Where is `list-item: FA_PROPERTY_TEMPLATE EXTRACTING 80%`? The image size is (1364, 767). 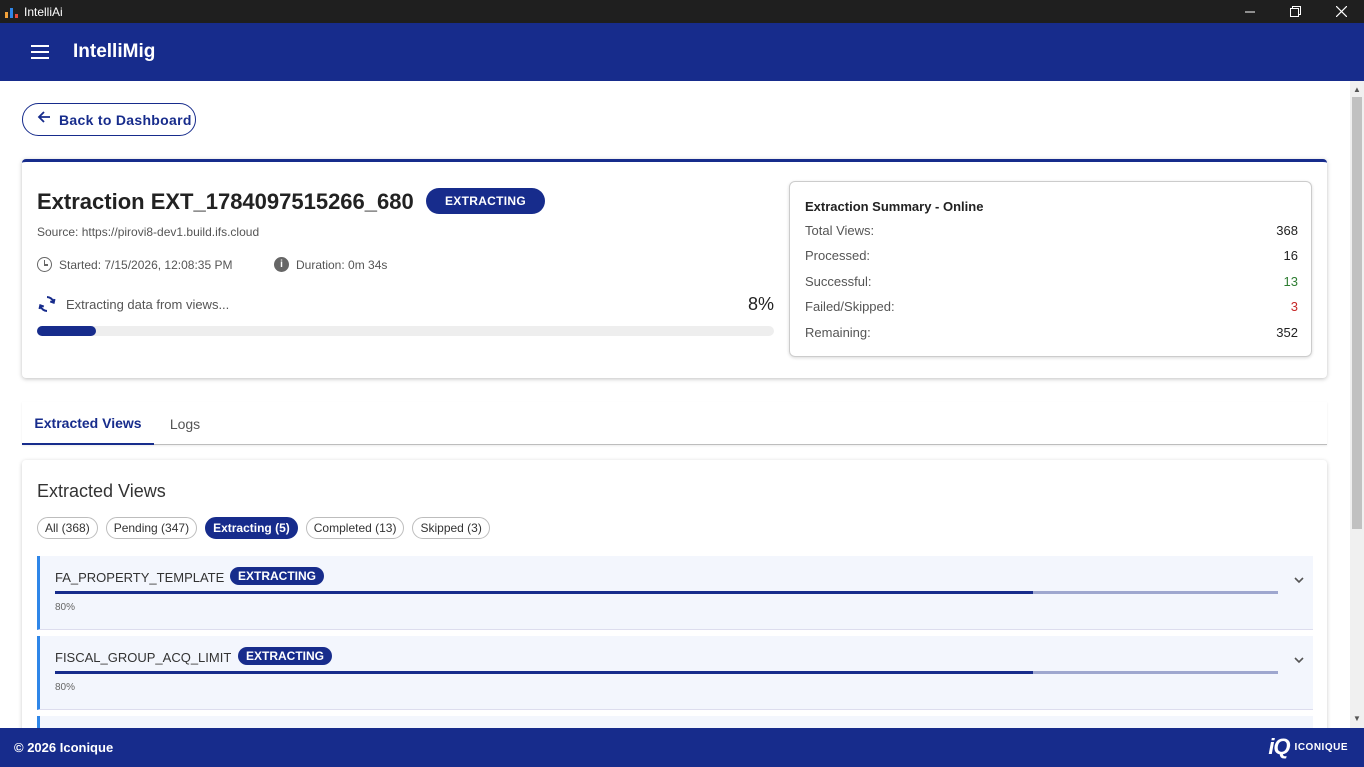 list-item: FA_PROPERTY_TEMPLATE EXTRACTING 80% is located at coordinates (675, 593).